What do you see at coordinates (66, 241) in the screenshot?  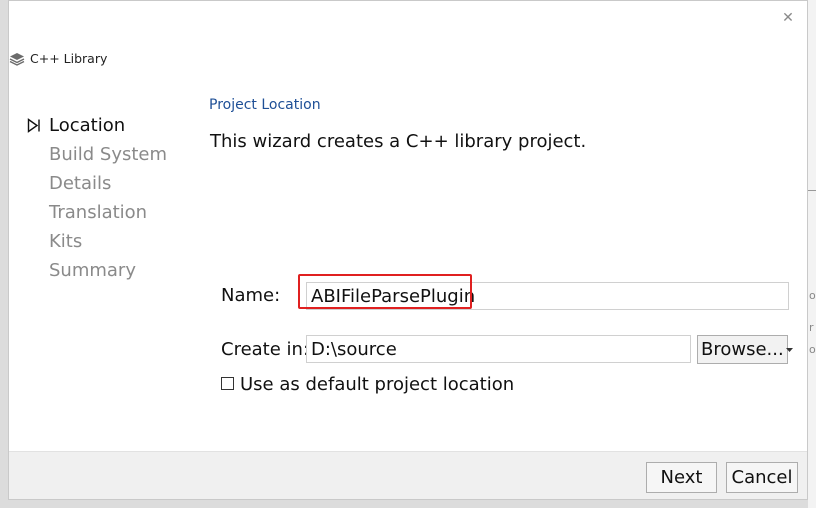 I see `step-label: Kits` at bounding box center [66, 241].